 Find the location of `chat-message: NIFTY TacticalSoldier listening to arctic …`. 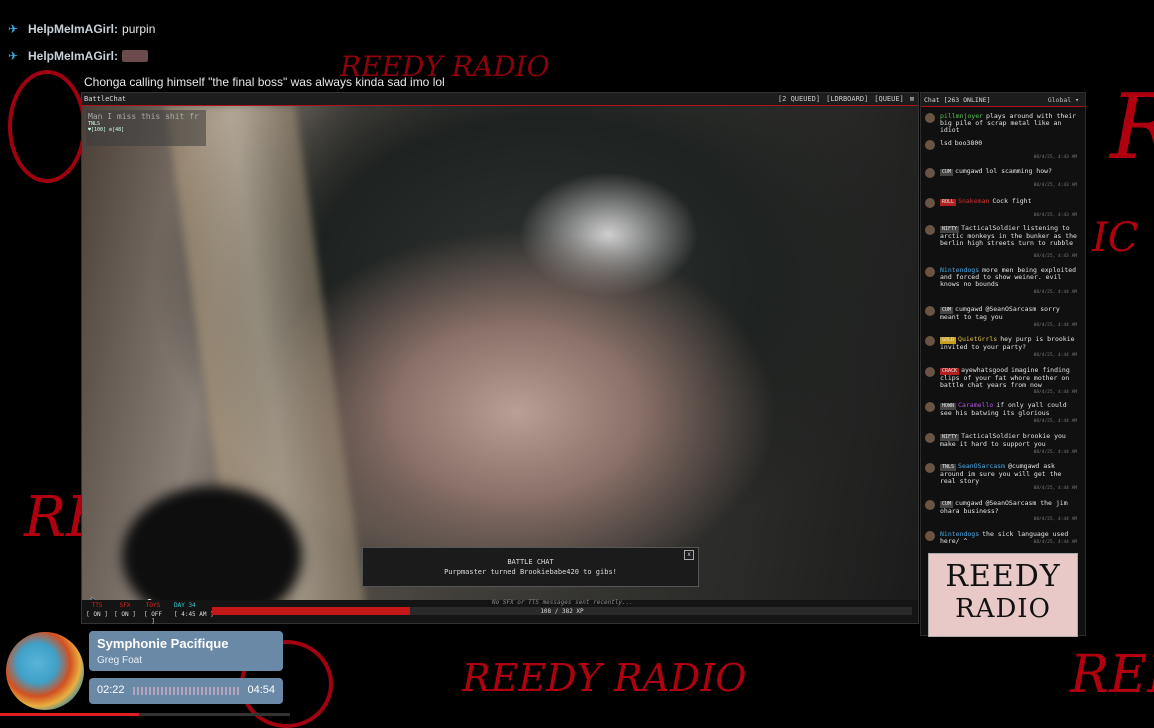

chat-message: NIFTY TacticalSoldier listening to arctic … is located at coordinates (1003, 242).